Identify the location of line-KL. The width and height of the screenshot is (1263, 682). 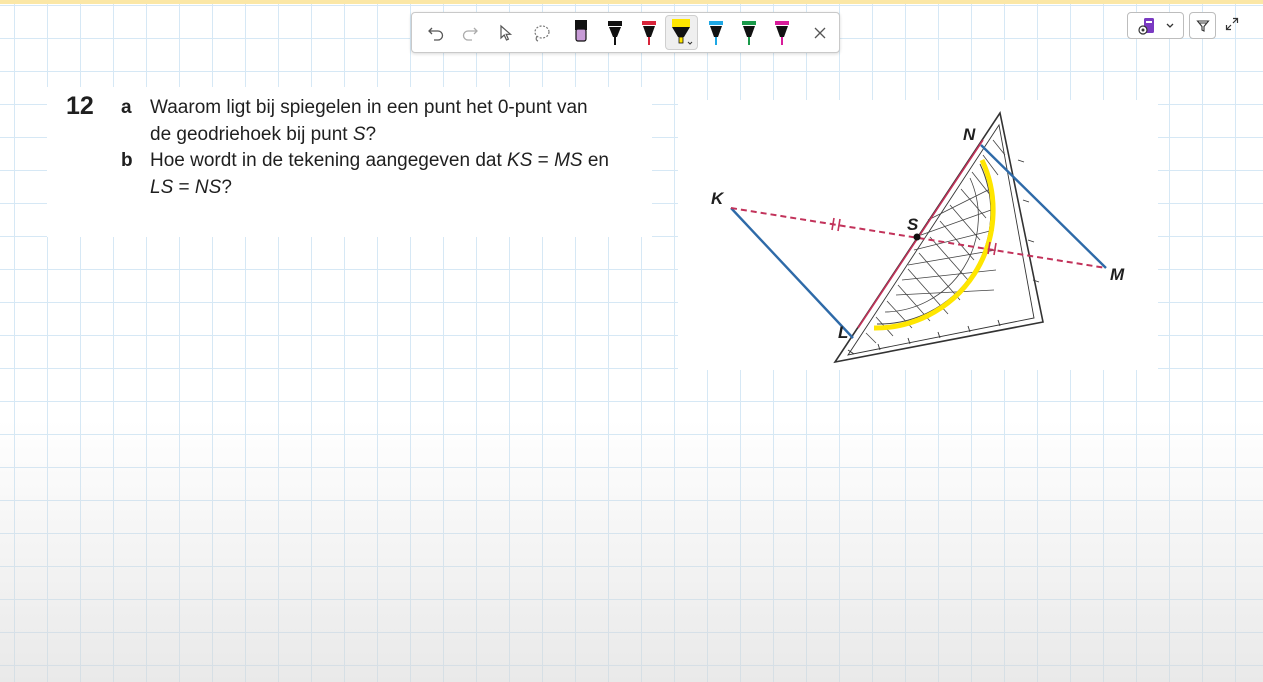
(792, 273).